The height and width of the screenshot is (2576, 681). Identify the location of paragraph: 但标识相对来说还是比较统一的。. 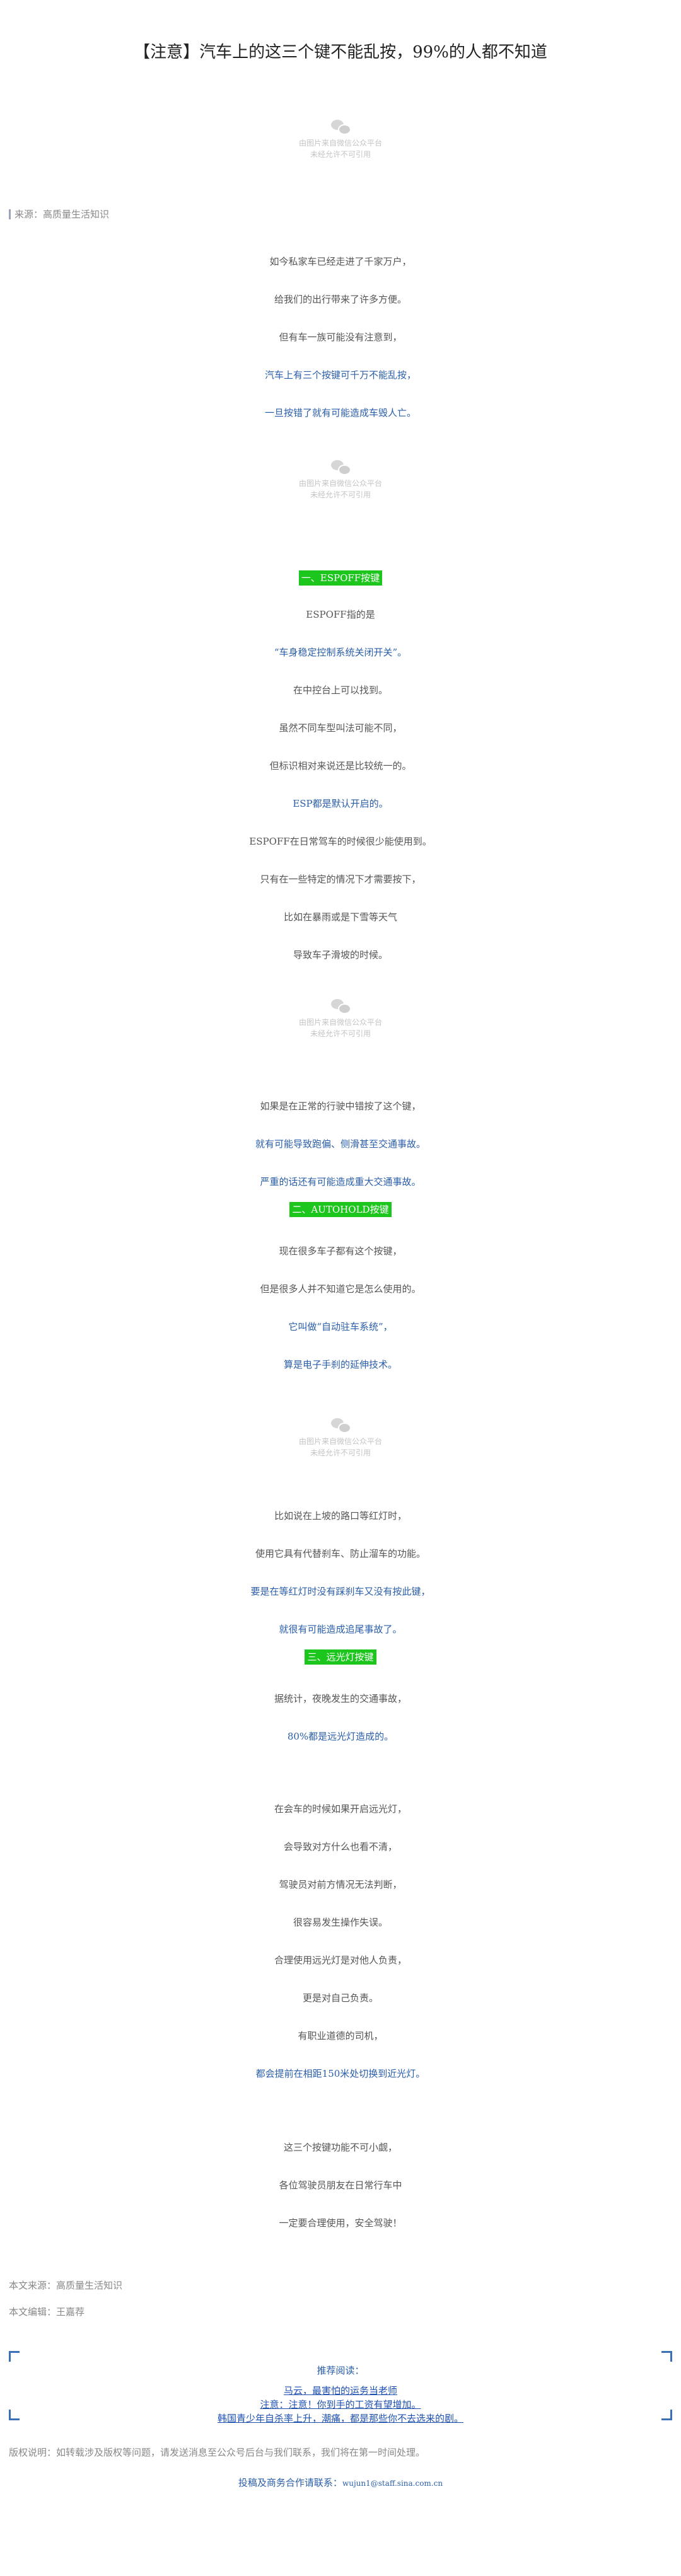
(340, 765).